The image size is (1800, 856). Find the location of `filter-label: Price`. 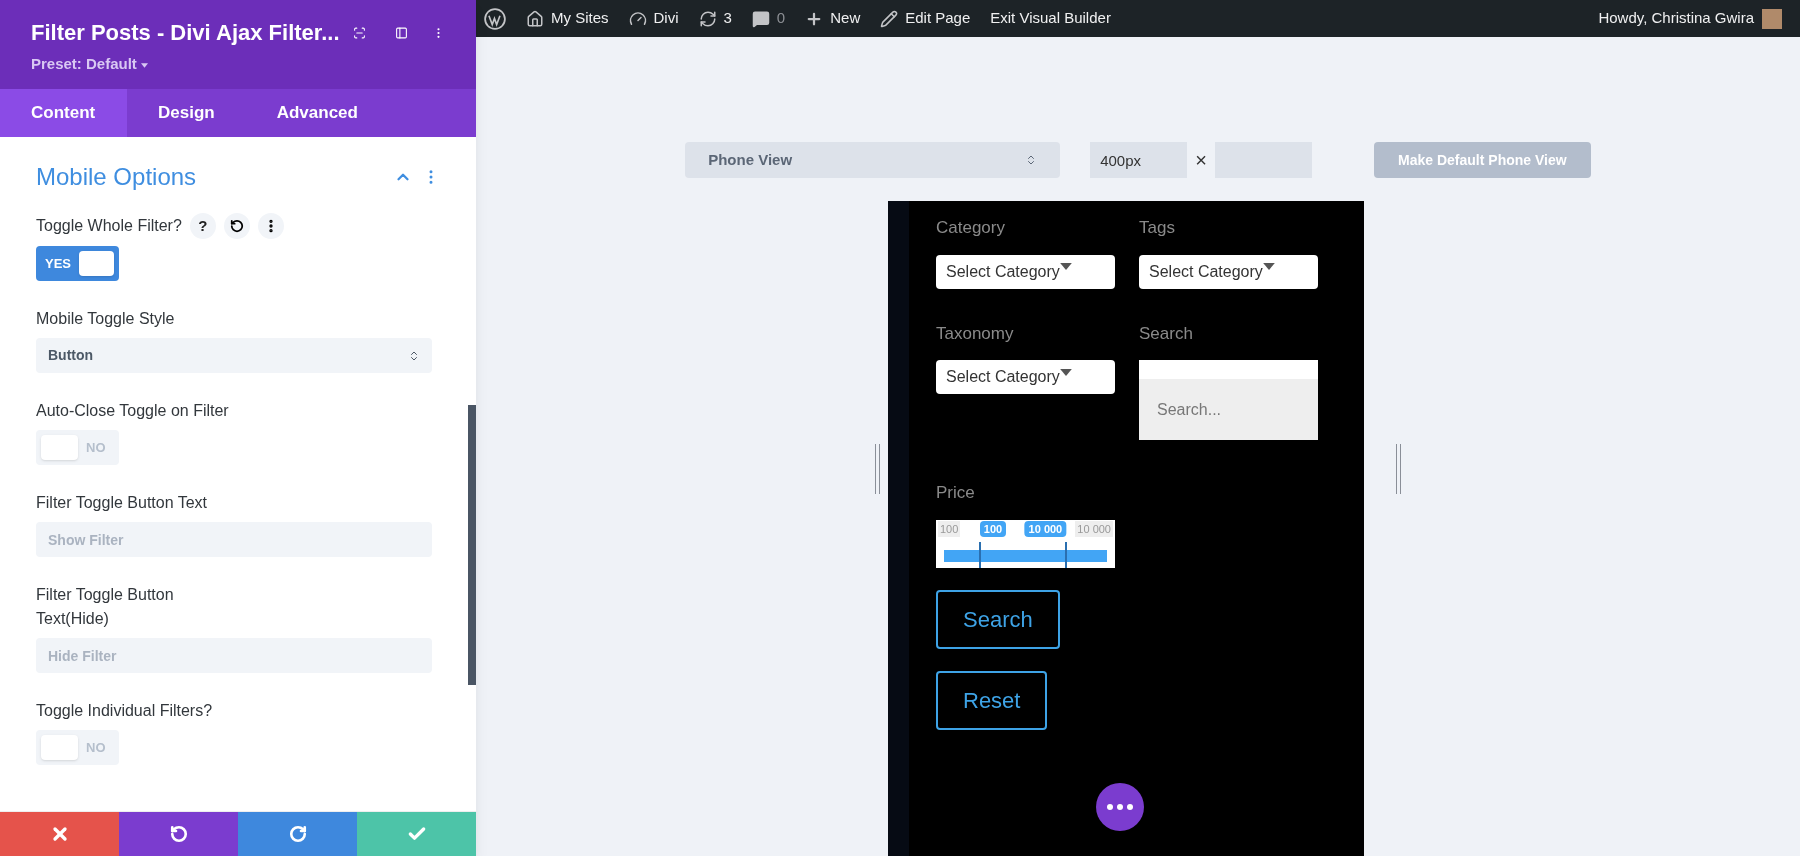

filter-label: Price is located at coordinates (956, 493).